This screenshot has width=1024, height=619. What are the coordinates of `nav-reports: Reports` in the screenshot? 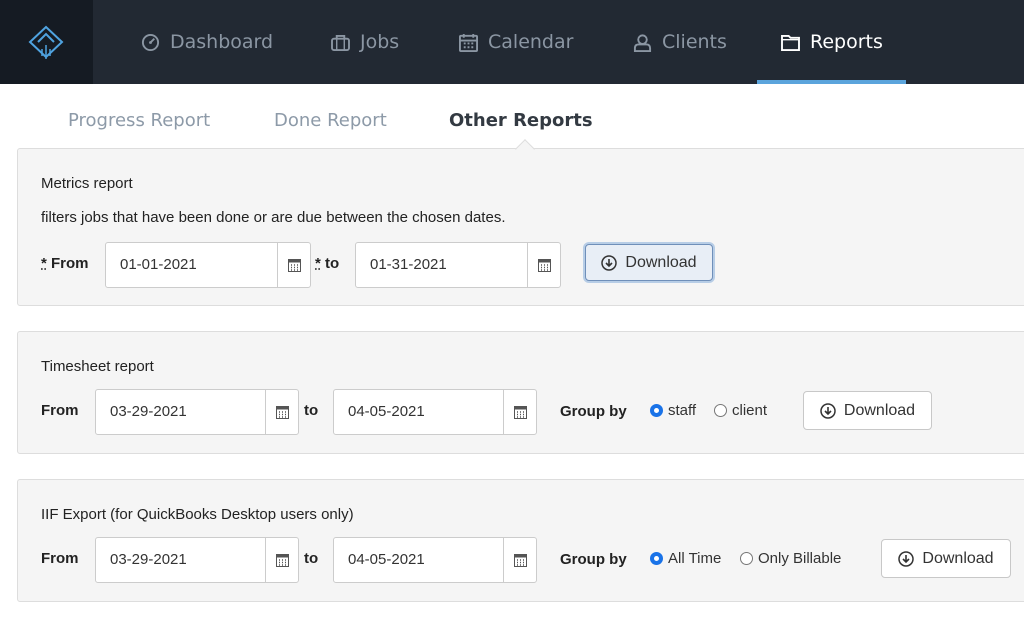 It's located at (832, 42).